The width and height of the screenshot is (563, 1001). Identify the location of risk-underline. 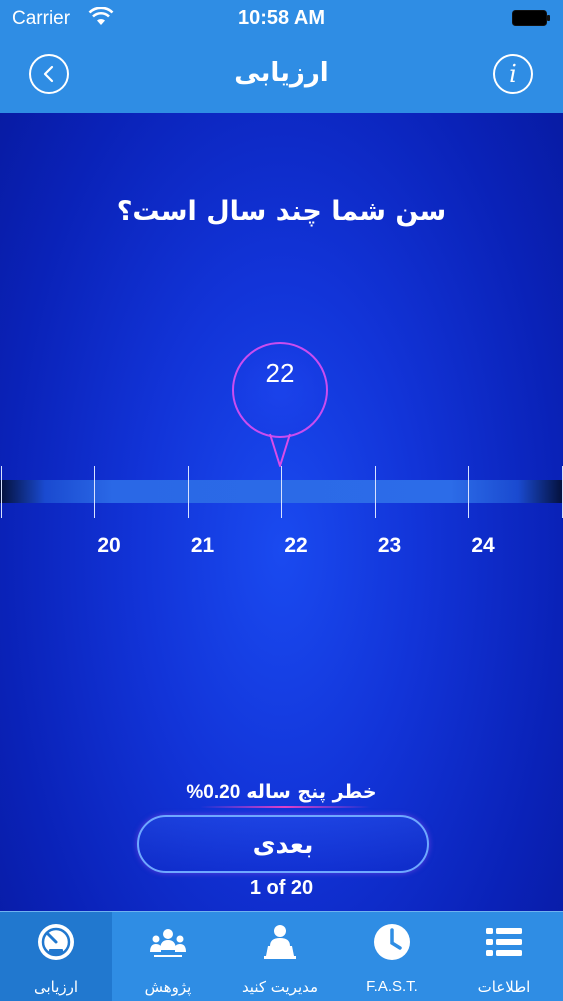
(285, 807).